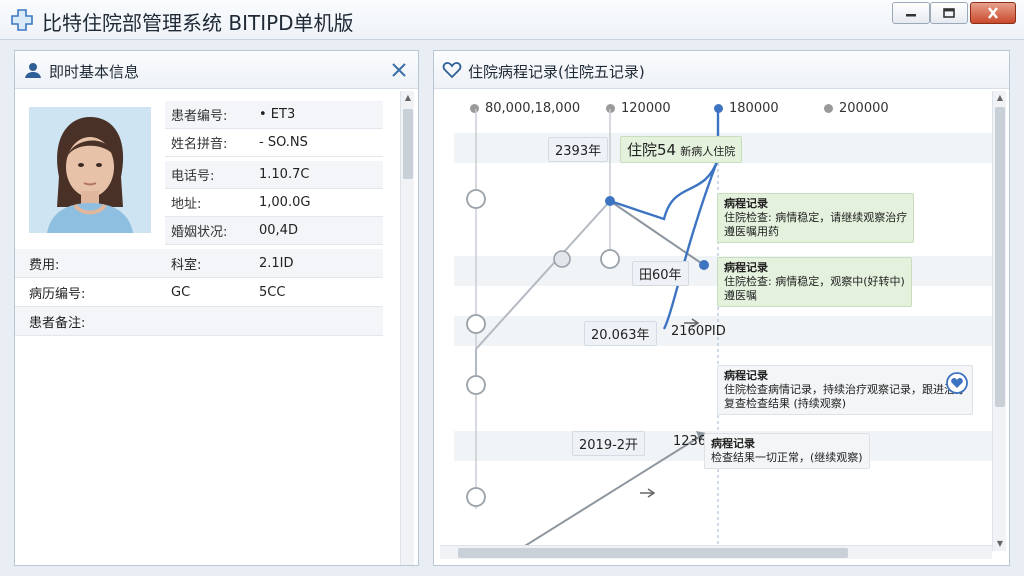 The height and width of the screenshot is (576, 1024). Describe the element at coordinates (57, 323) in the screenshot. I see `extra-label: 患者备注:` at that location.